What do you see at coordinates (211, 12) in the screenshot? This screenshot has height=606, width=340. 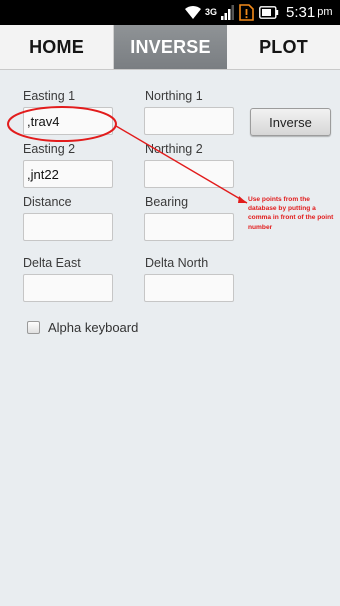 I see `network-type-icon: 3G` at bounding box center [211, 12].